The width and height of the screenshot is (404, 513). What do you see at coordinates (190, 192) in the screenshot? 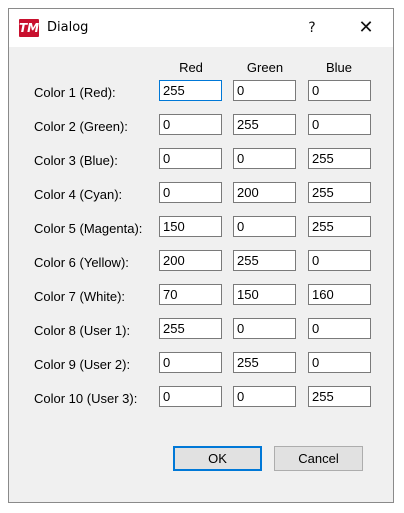
I see `color-4-red-input` at bounding box center [190, 192].